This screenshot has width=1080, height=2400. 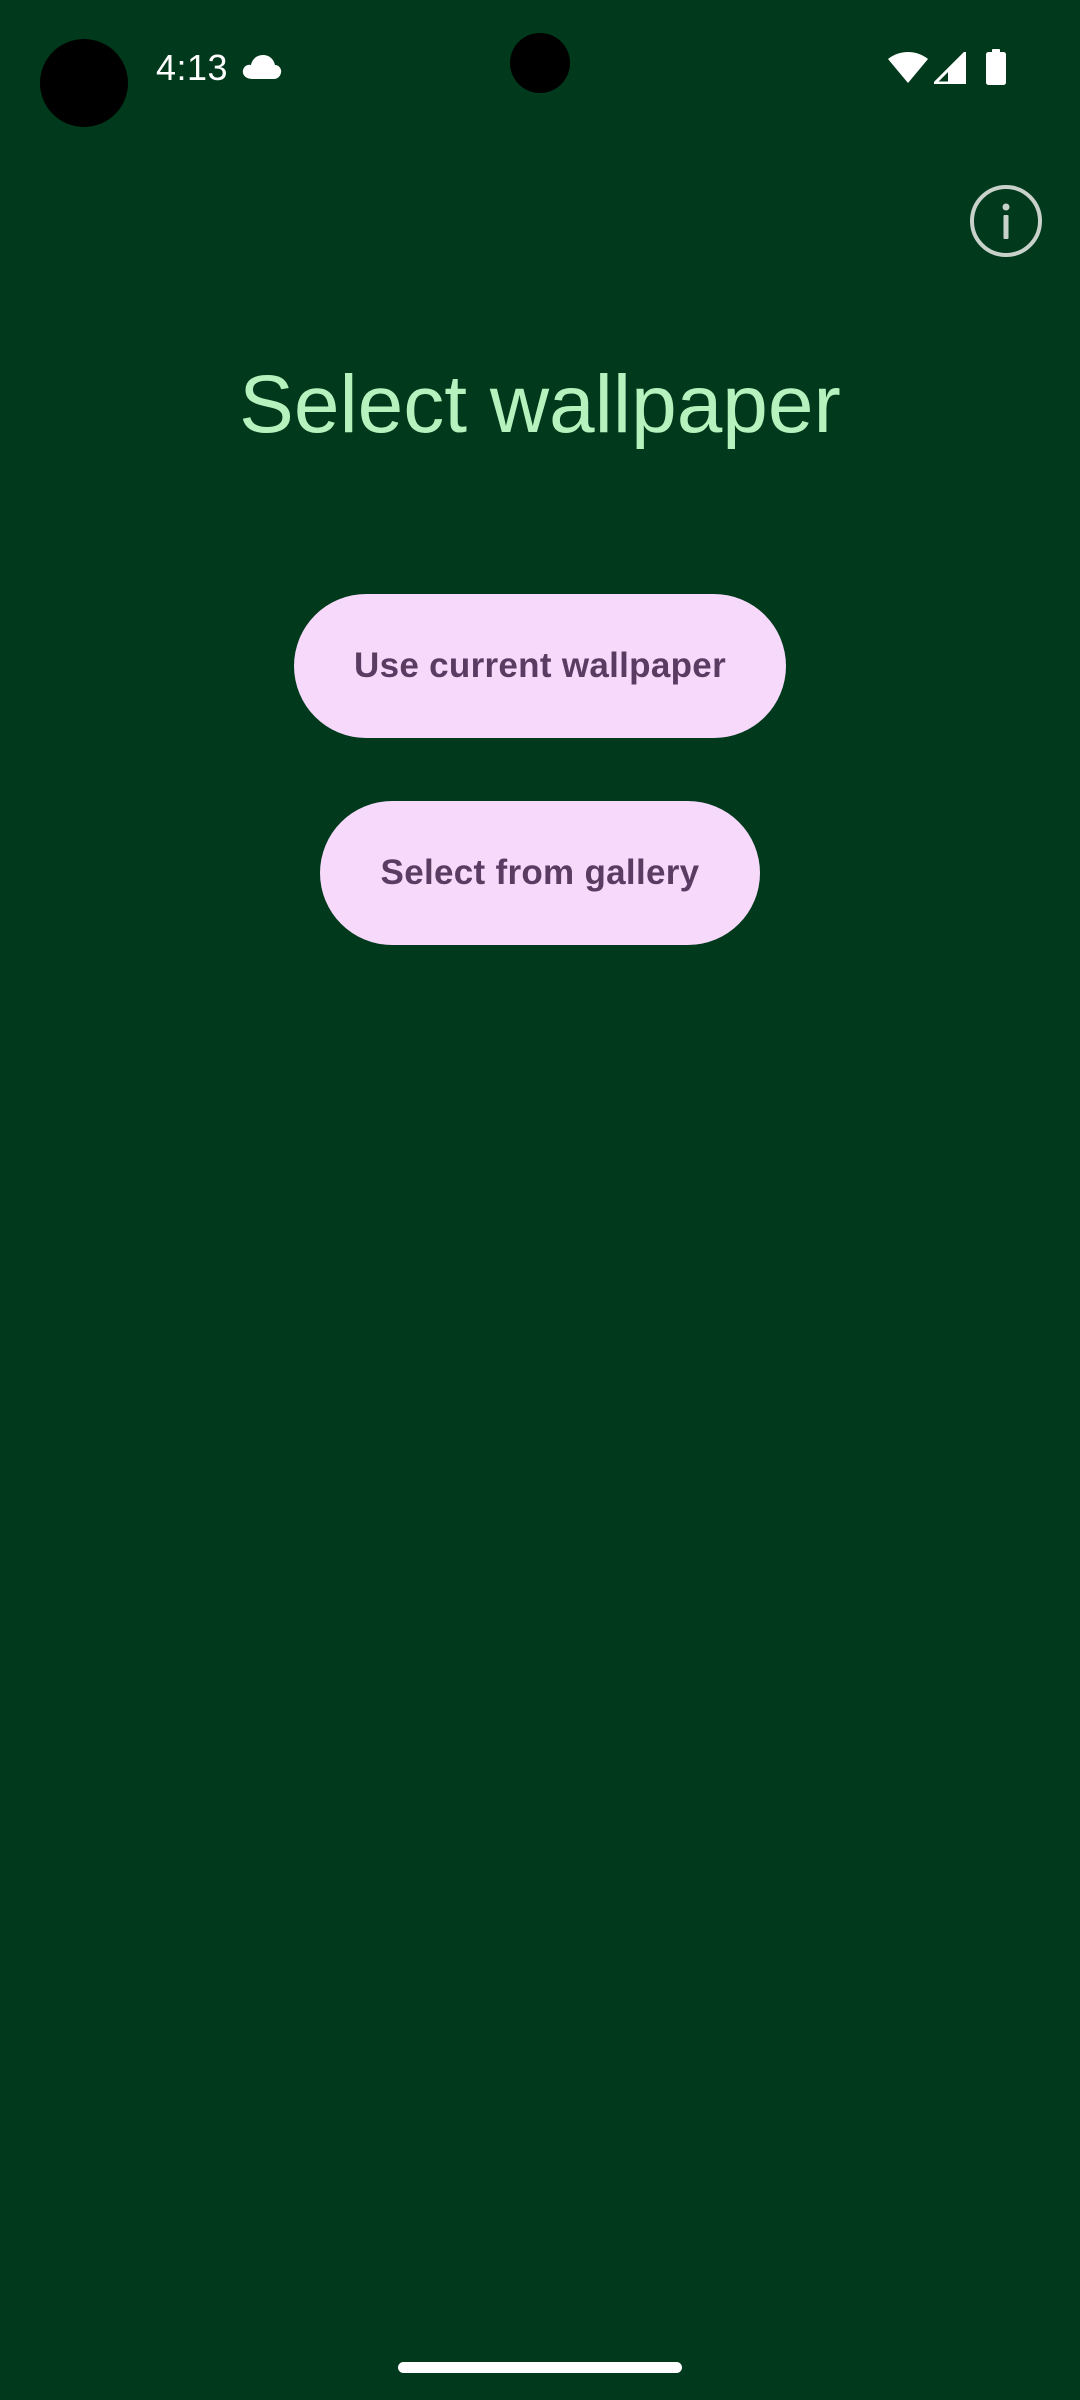 What do you see at coordinates (540, 63) in the screenshot?
I see `punch-hole-camera` at bounding box center [540, 63].